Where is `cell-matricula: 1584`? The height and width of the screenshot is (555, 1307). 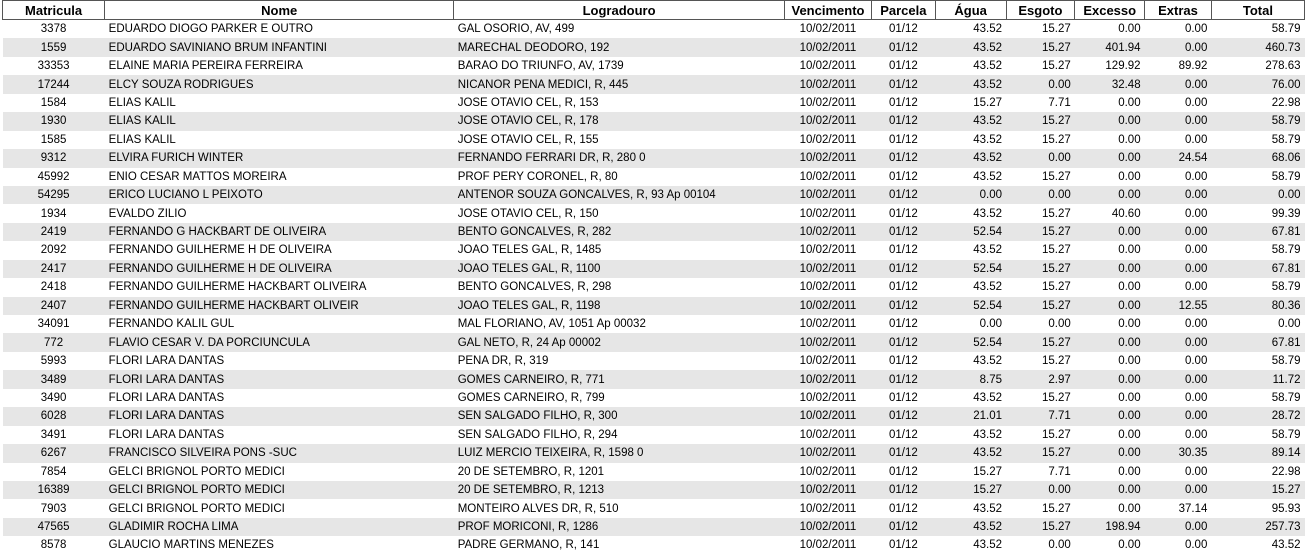 cell-matricula: 1584 is located at coordinates (53, 102).